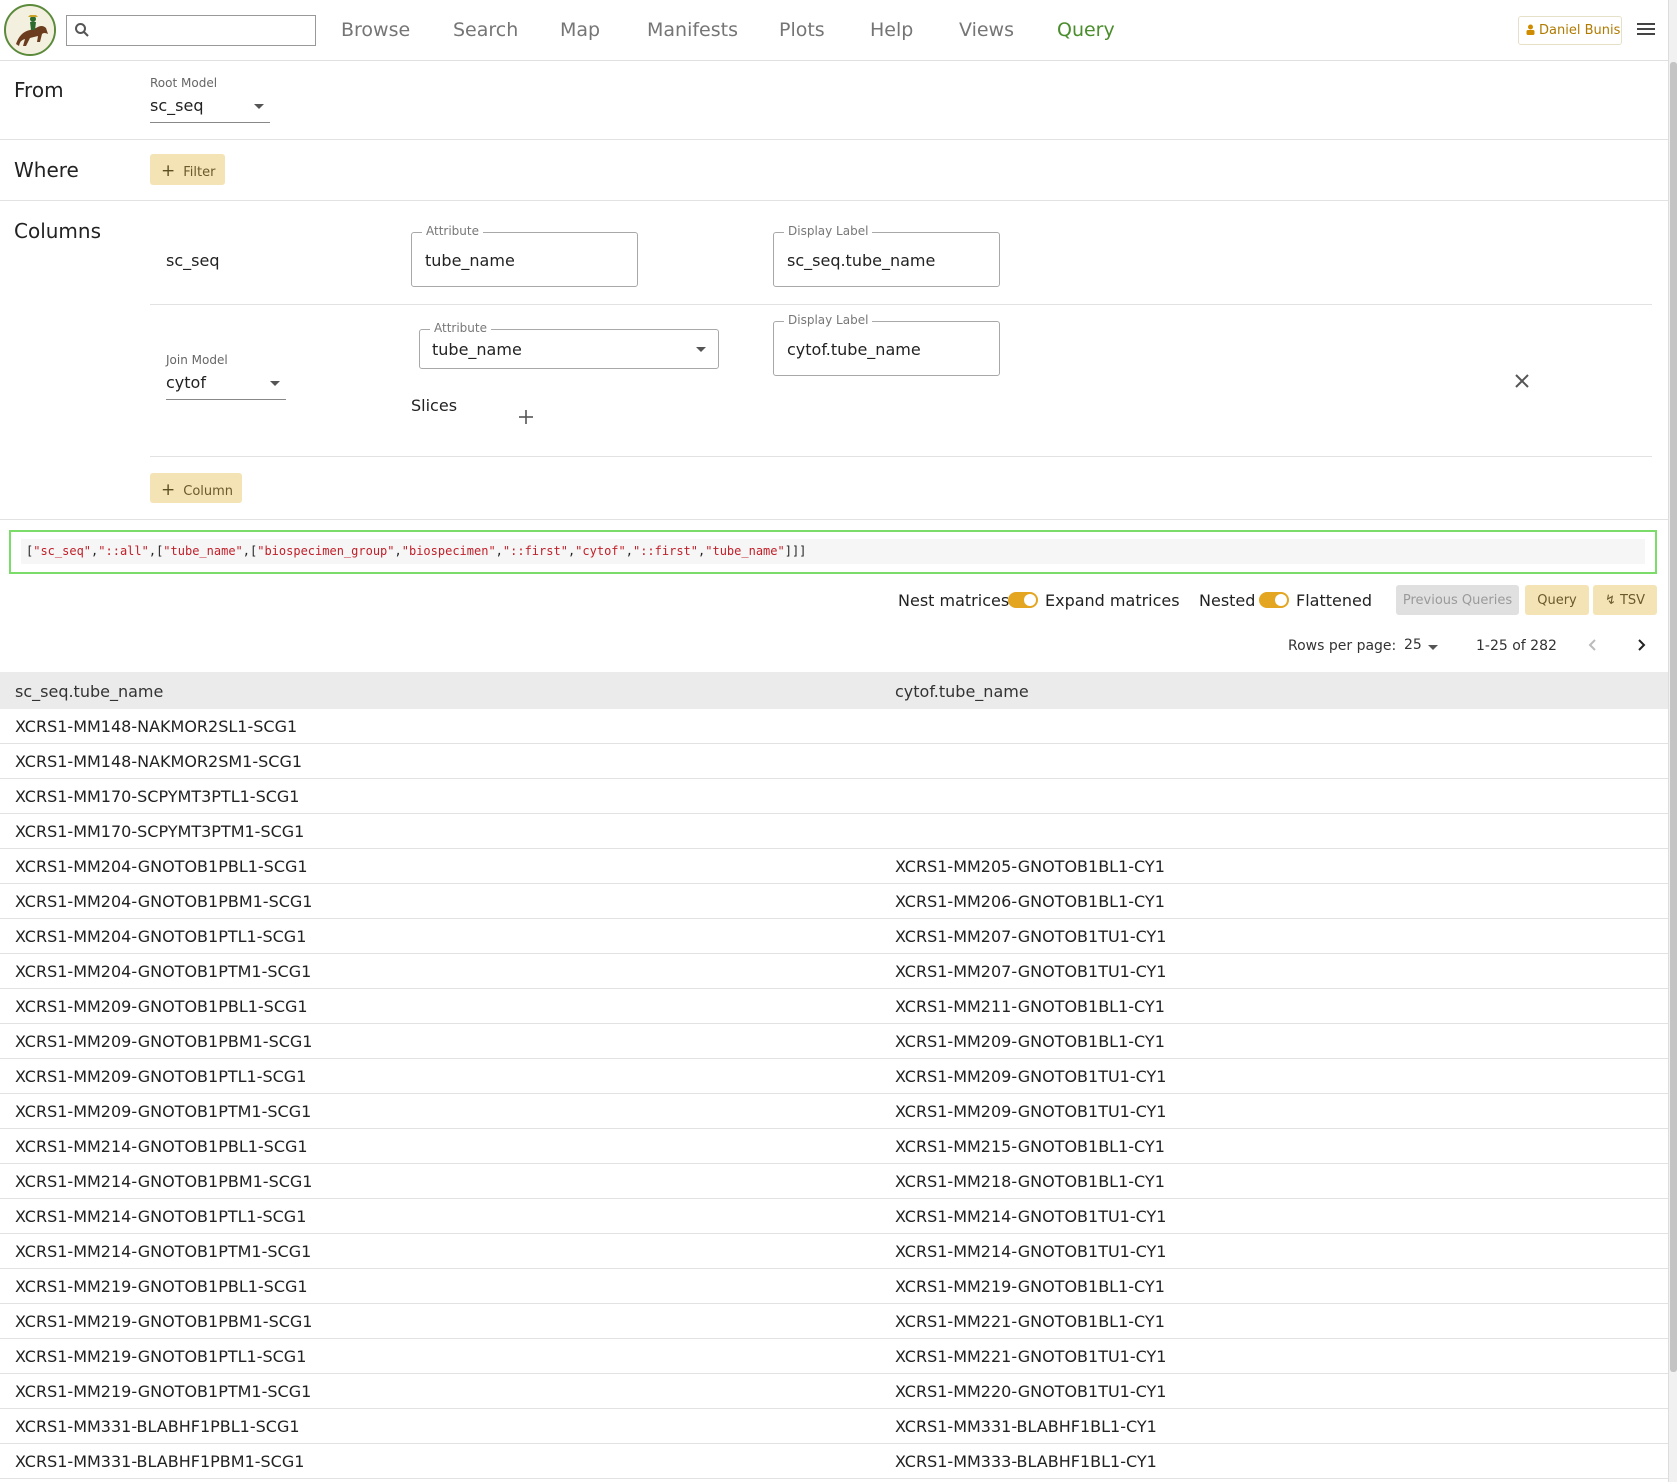 The image size is (1677, 1482). Describe the element at coordinates (861, 260) in the screenshot. I see `display-label-value: sc_seq.tube_name` at that location.